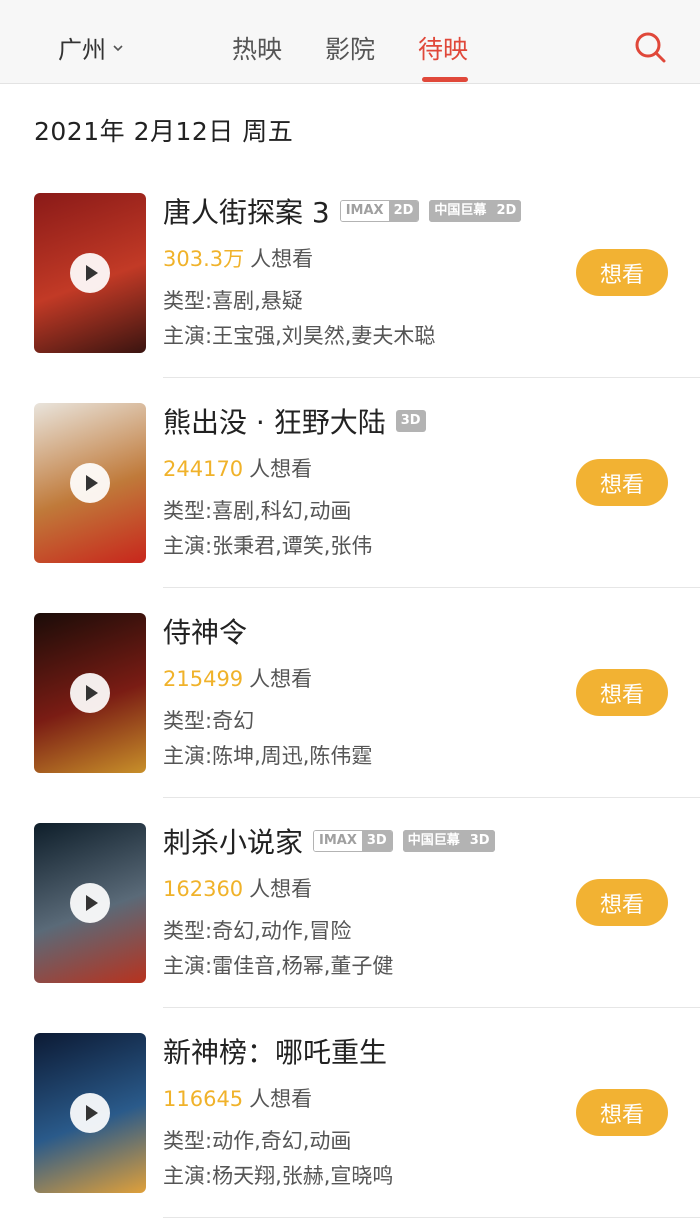 Image resolution: width=700 pixels, height=1226 pixels. I want to click on want-count-row: 116645 人想看, so click(237, 1098).